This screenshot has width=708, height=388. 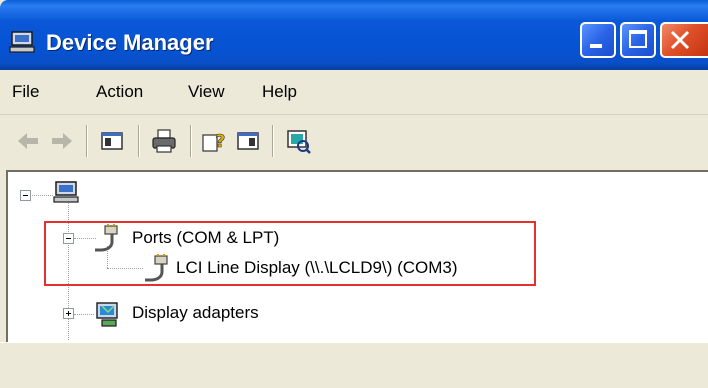 What do you see at coordinates (680, 40) in the screenshot?
I see `close-icon` at bounding box center [680, 40].